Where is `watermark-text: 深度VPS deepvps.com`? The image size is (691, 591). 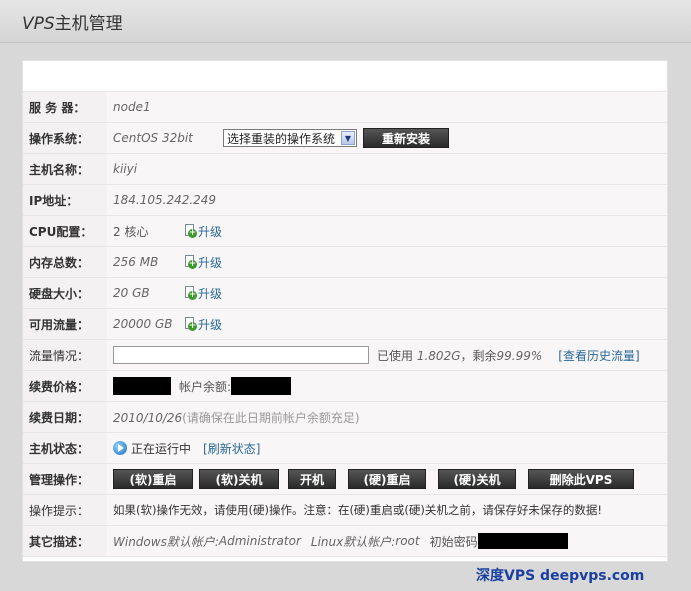 watermark-text: 深度VPS deepvps.com is located at coordinates (560, 576).